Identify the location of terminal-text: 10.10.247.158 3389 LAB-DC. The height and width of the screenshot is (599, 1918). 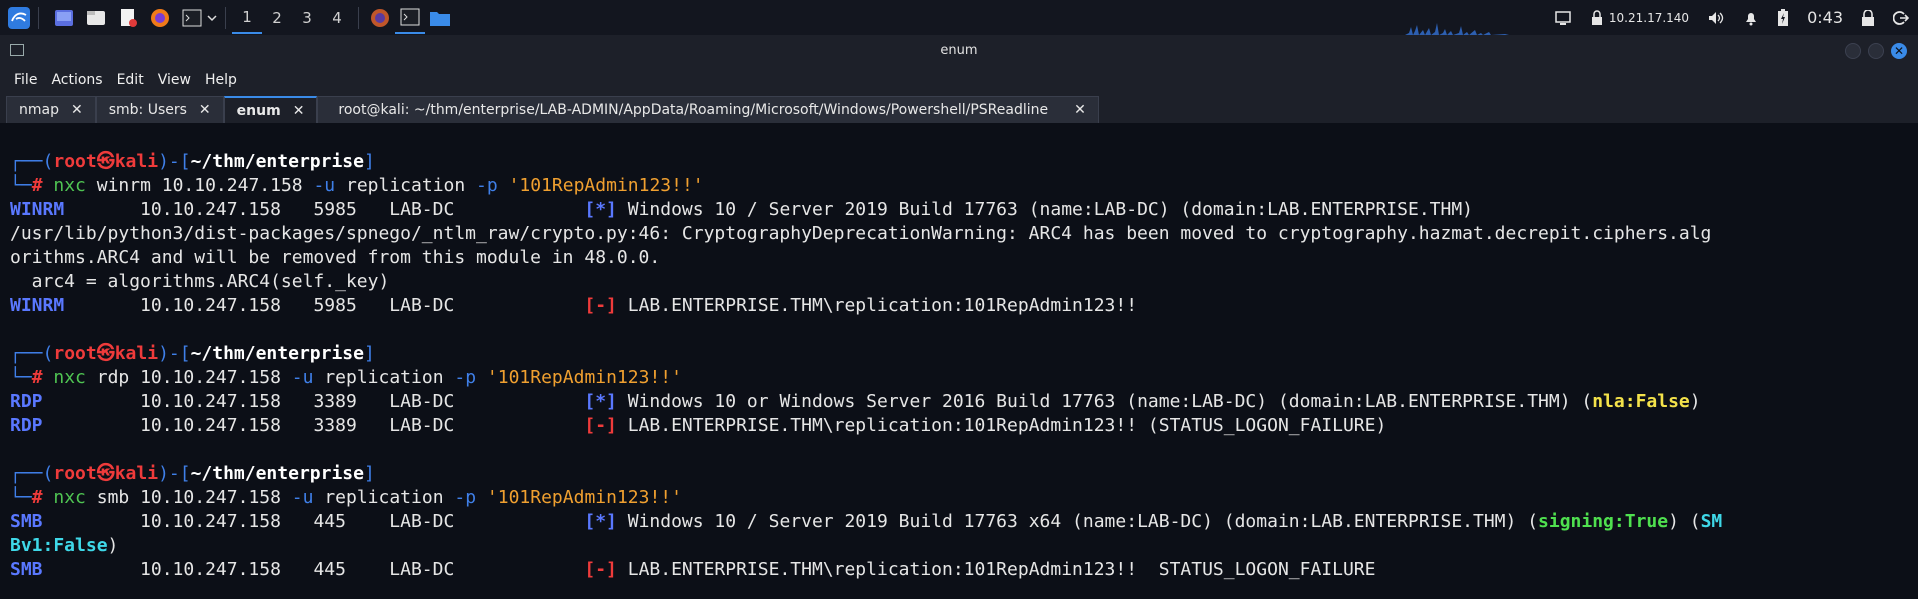
(362, 401).